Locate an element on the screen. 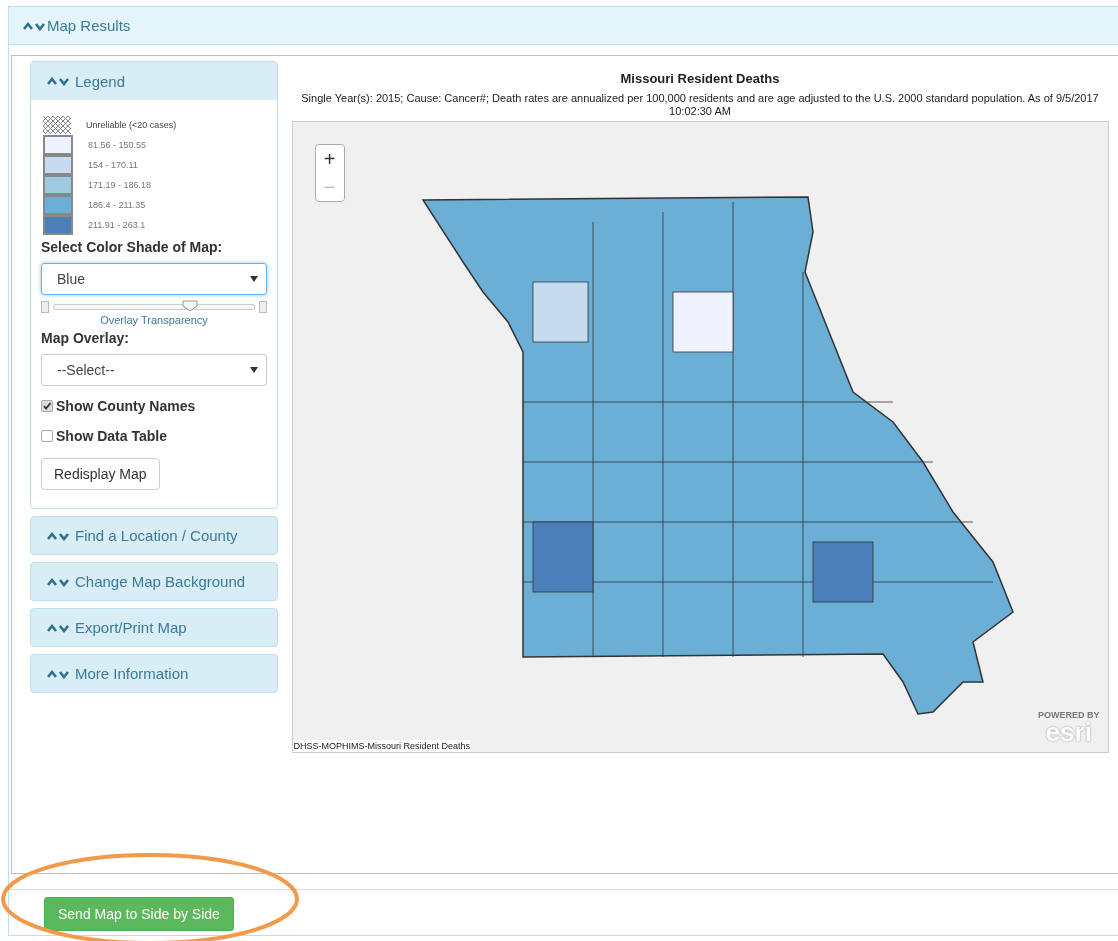 Image resolution: width=1118 pixels, height=941 pixels. section-header: More Information is located at coordinates (154, 673).